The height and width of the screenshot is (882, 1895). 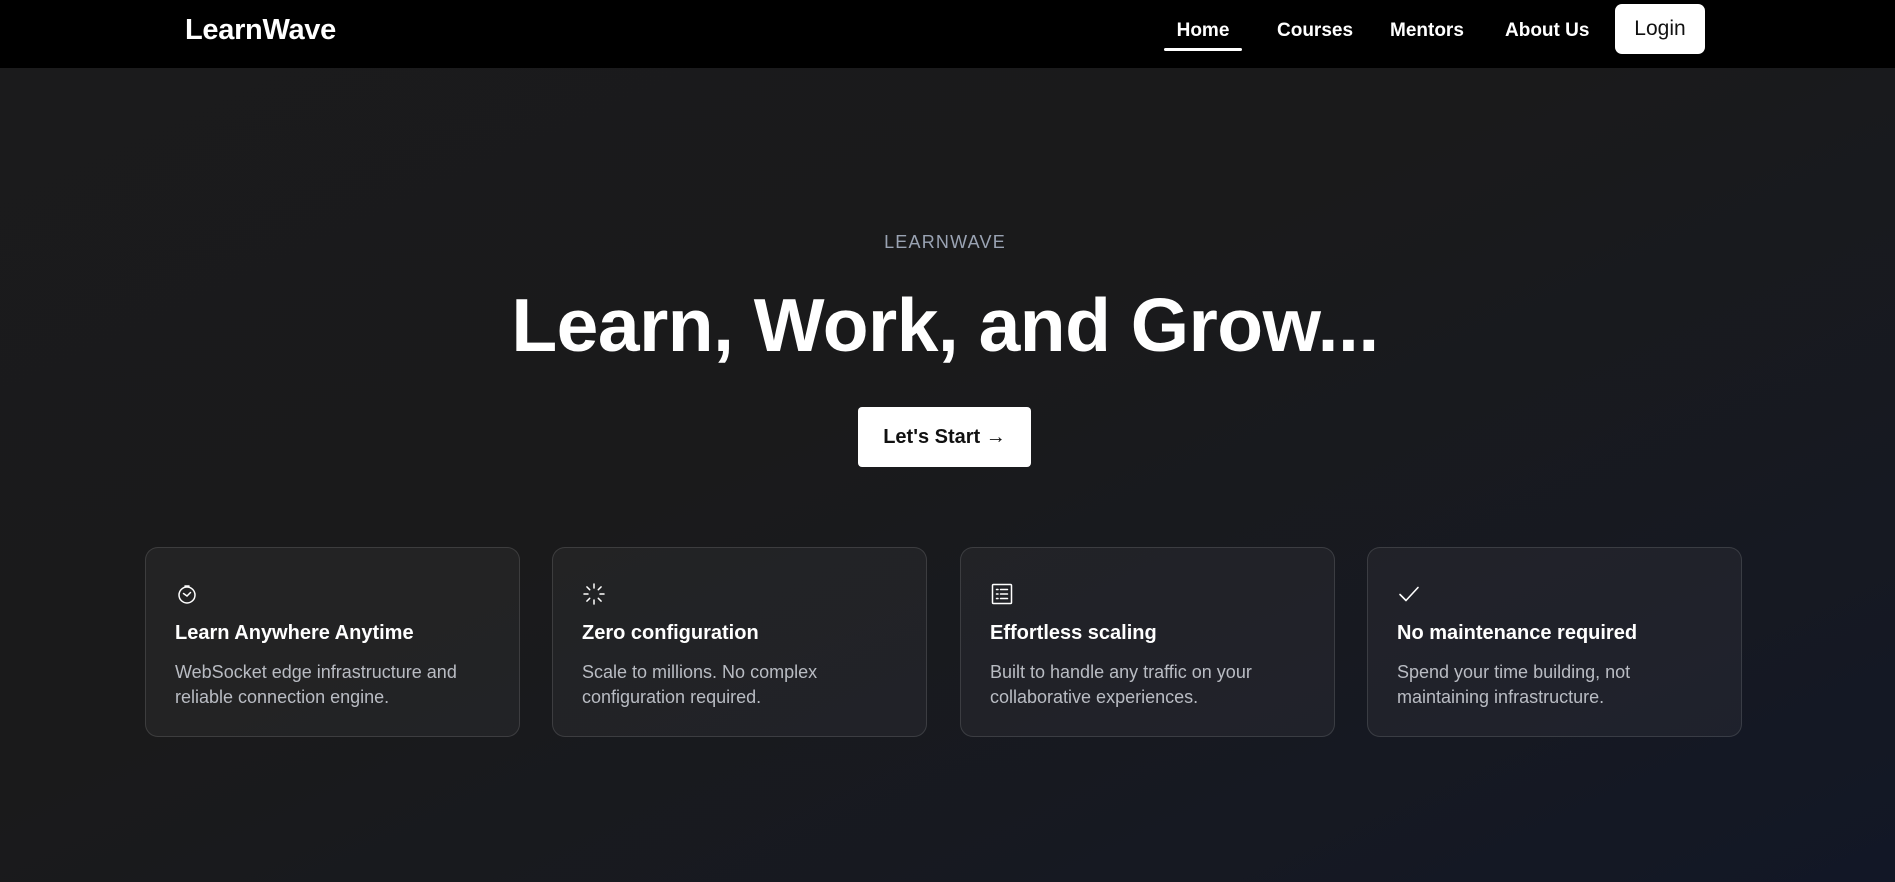 I want to click on feature-title: Zero configuration, so click(x=670, y=633).